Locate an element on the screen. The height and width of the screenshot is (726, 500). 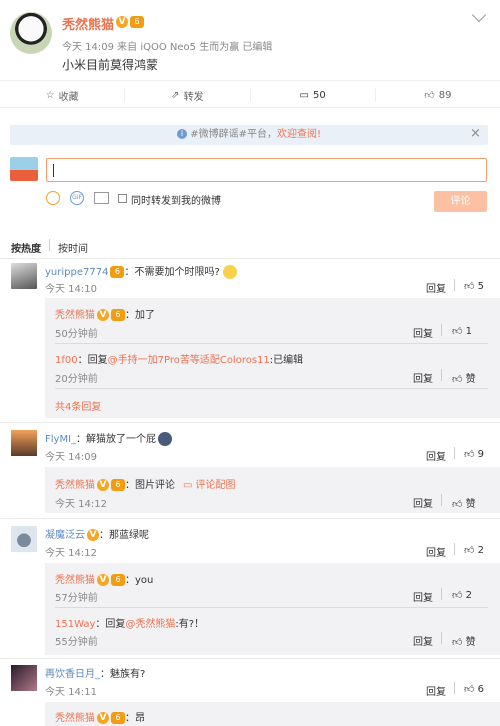
reply-text: ：图片评论 is located at coordinates (150, 485).